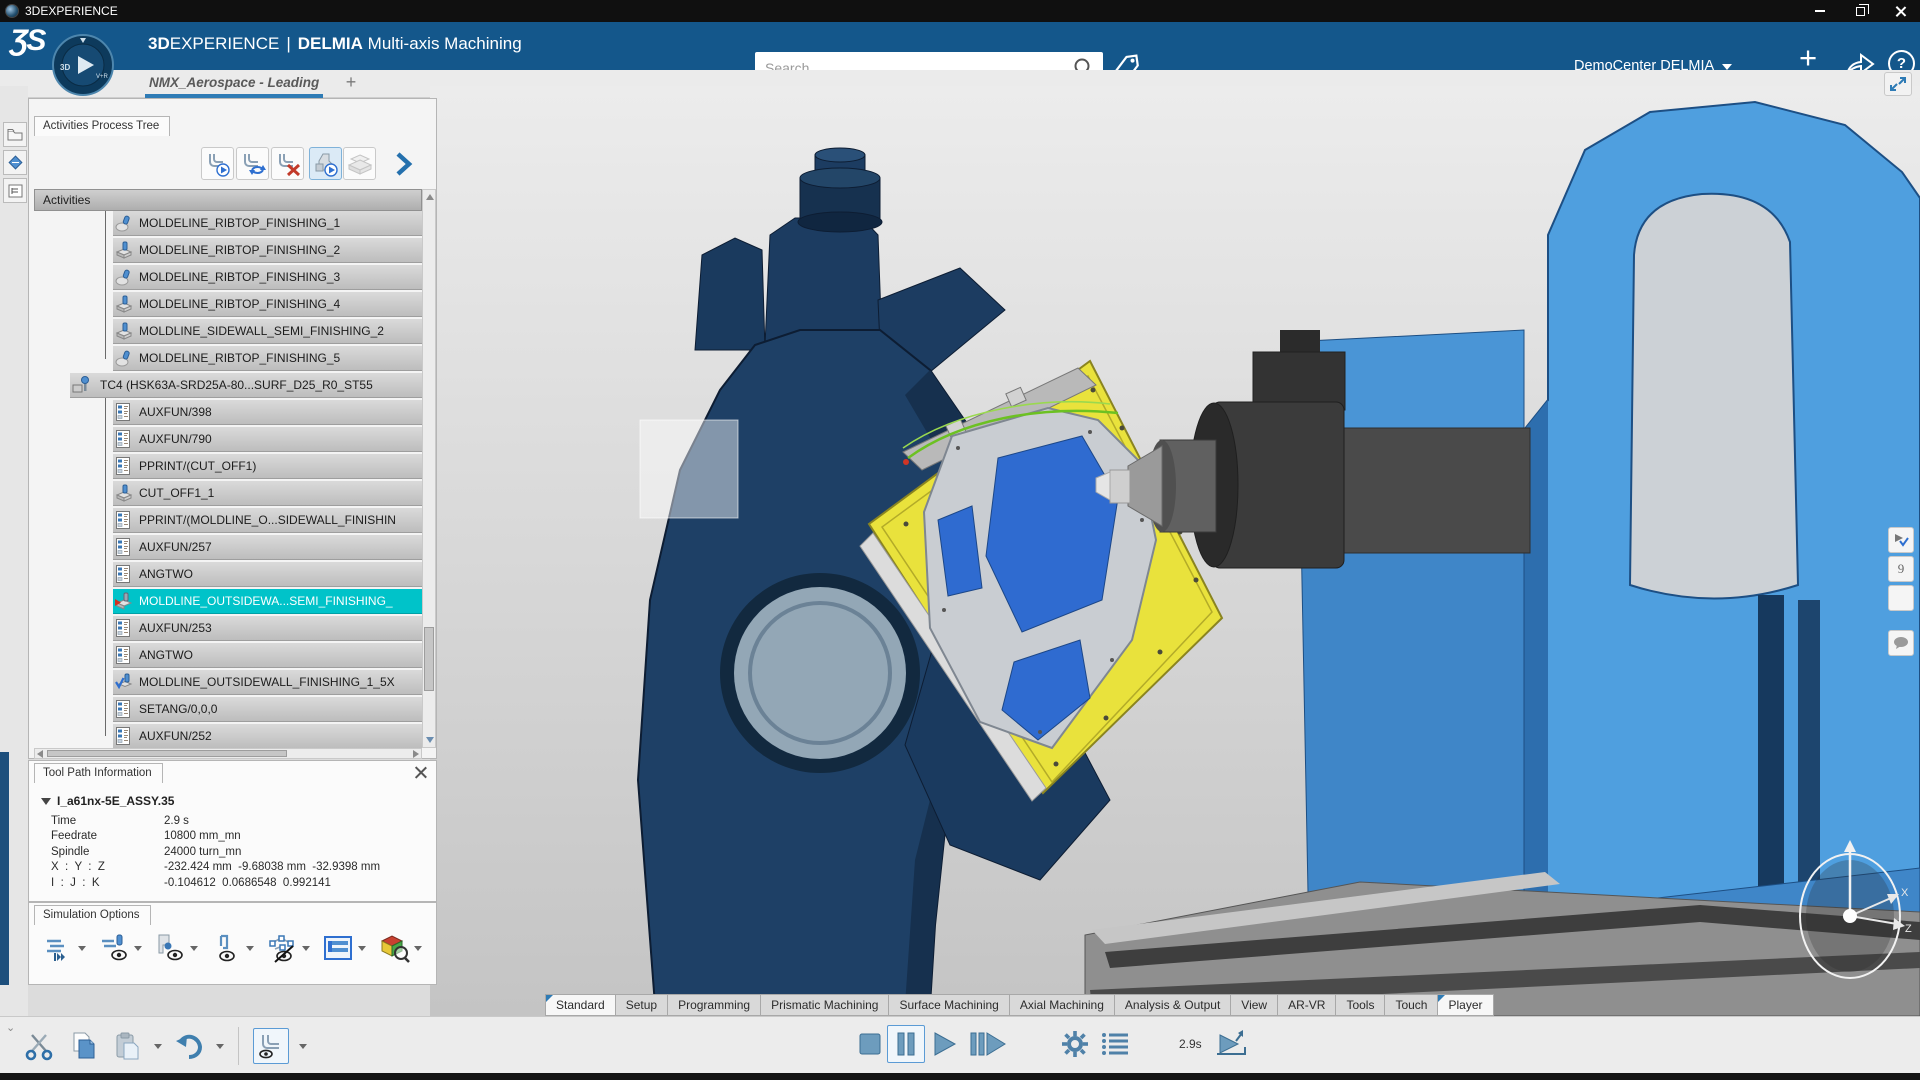 The image size is (1920, 1080). I want to click on scroll-right-icon, so click(416, 754).